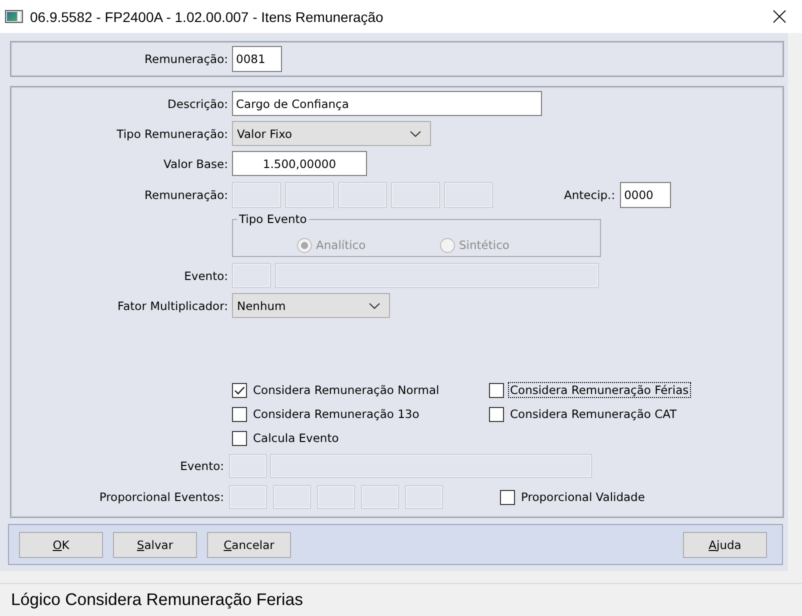 Image resolution: width=802 pixels, height=616 pixels. I want to click on dialog-button: Cancelar, so click(249, 545).